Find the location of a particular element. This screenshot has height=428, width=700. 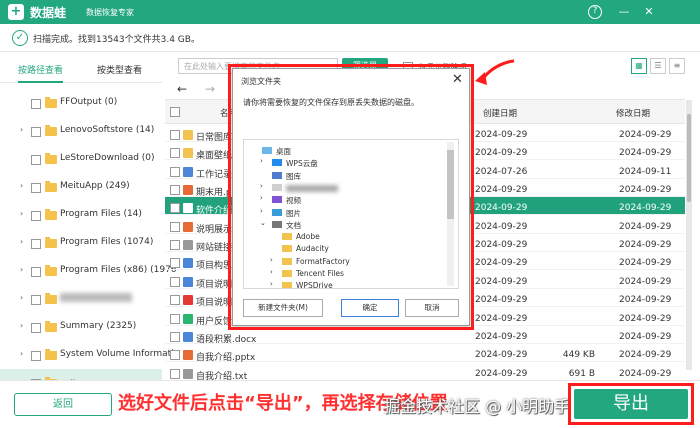

modified-column-header: 修改日期 is located at coordinates (633, 113).